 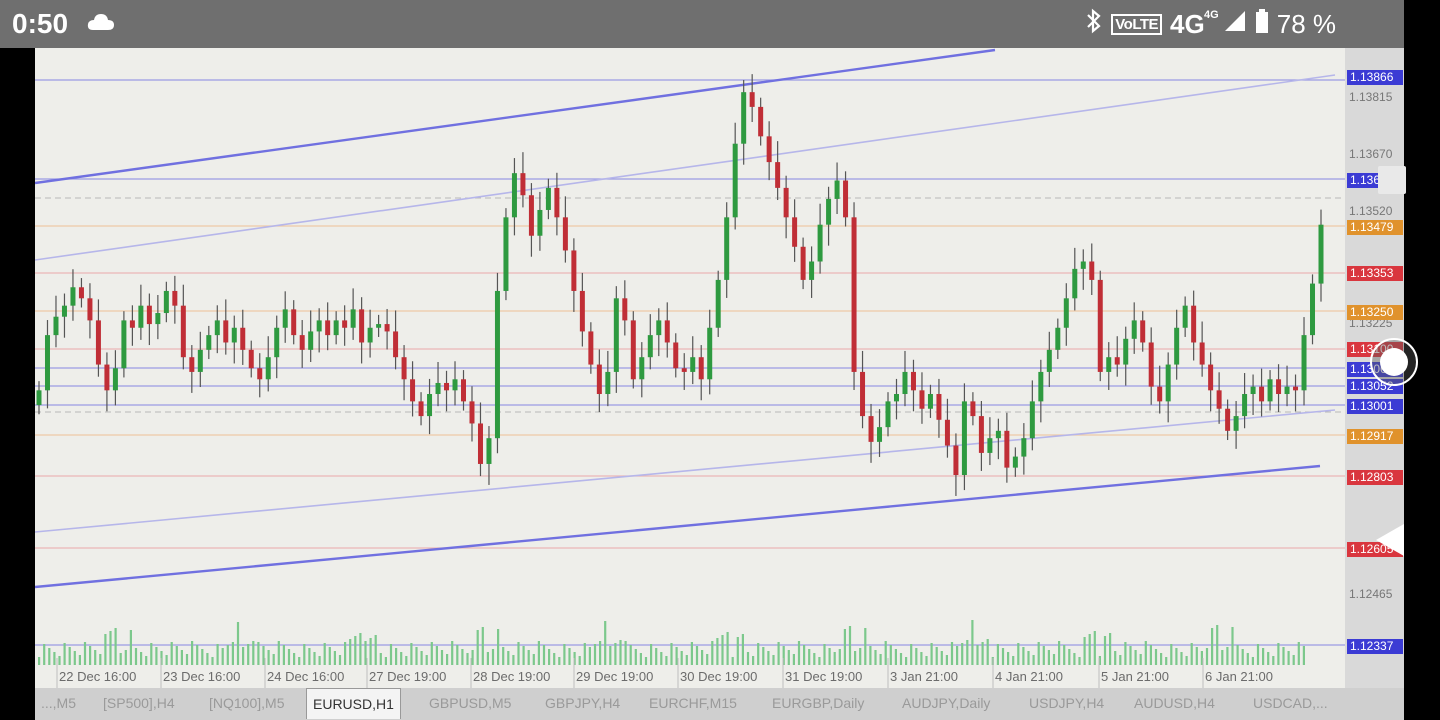 What do you see at coordinates (1375, 646) in the screenshot?
I see `price-level-label: 1.12337` at bounding box center [1375, 646].